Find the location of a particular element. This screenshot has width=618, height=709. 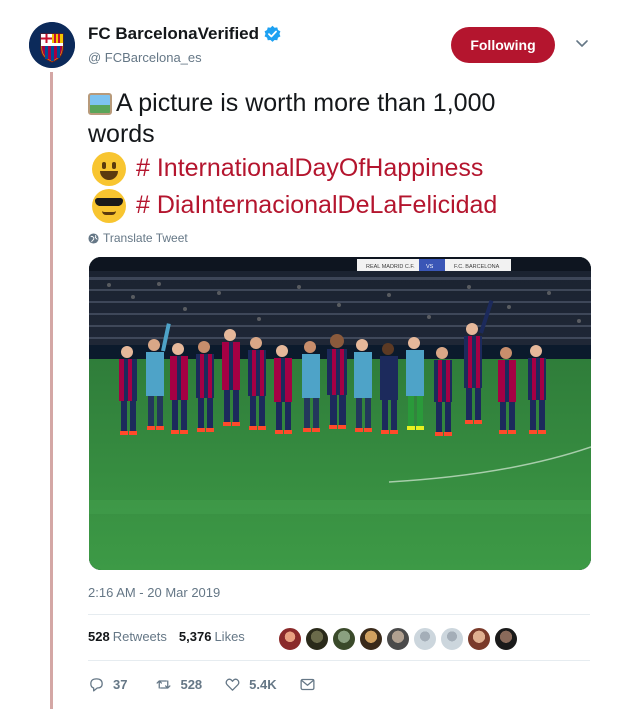

globe-icon is located at coordinates (93, 238).